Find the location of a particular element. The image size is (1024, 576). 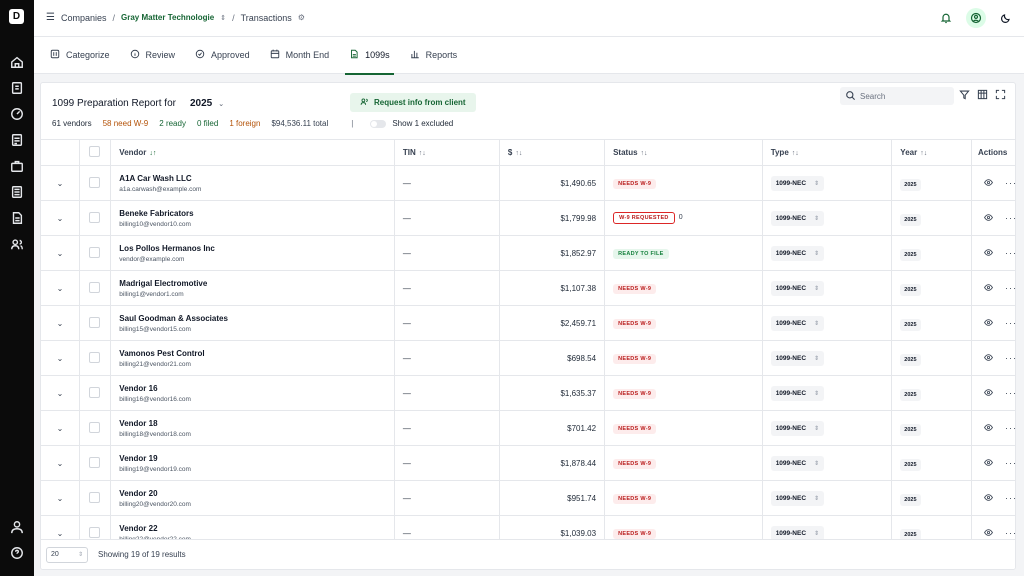

users-icon is located at coordinates (17, 244).